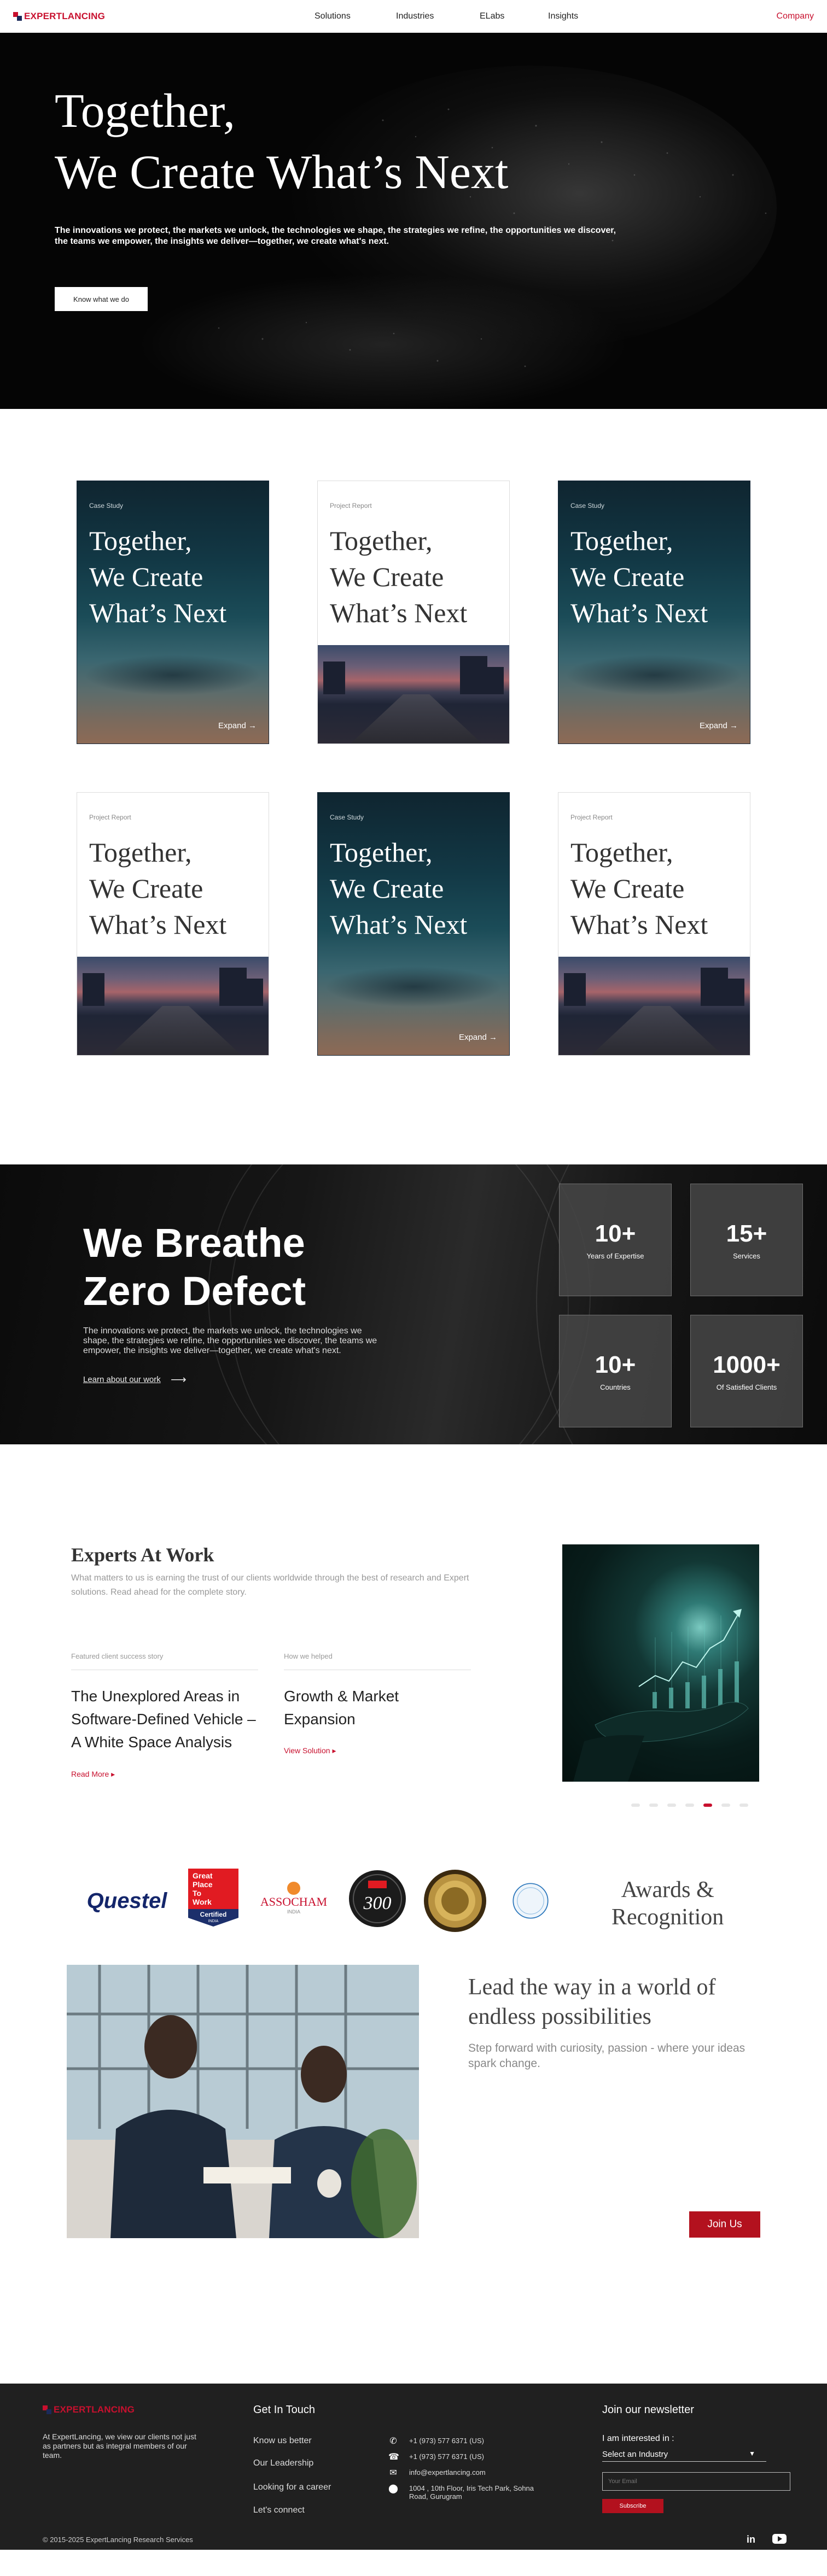  Describe the element at coordinates (282, 2441) in the screenshot. I see `footer-link-know-us: Know us better` at that location.